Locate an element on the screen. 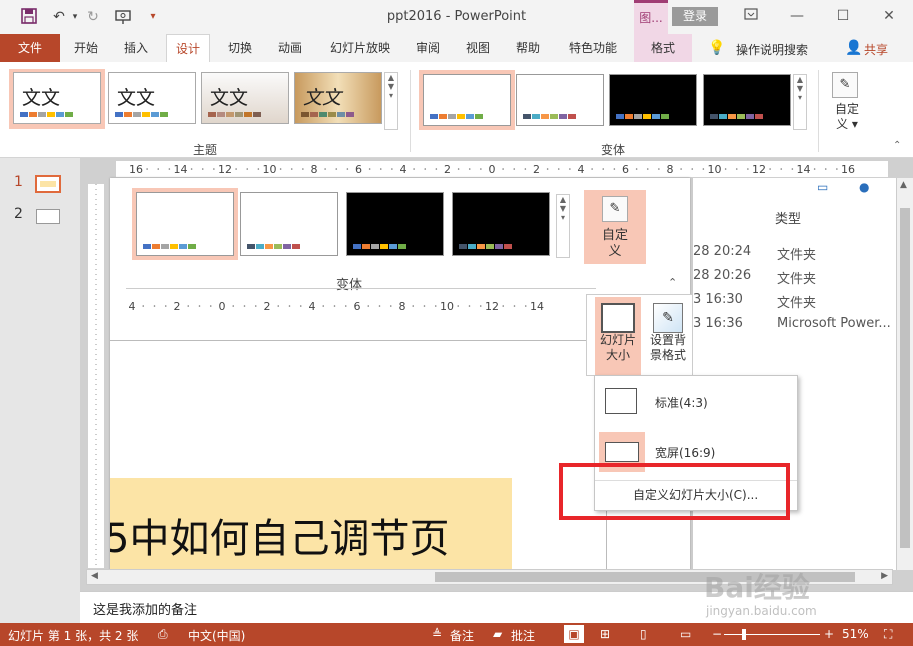 This screenshot has width=913, height=646. redo-icon: ↻ is located at coordinates (93, 17).